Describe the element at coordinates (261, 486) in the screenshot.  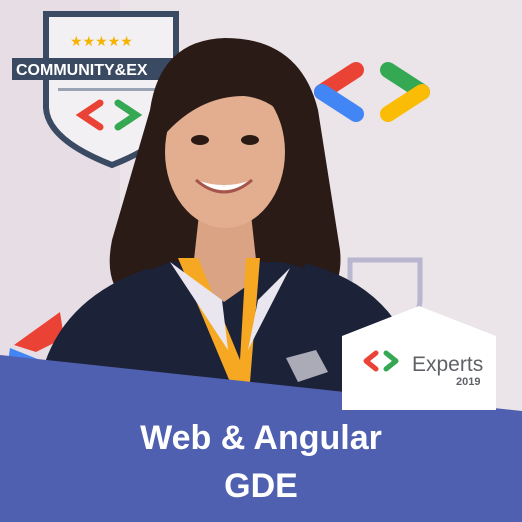
I see `caption-line-2: GDE` at that location.